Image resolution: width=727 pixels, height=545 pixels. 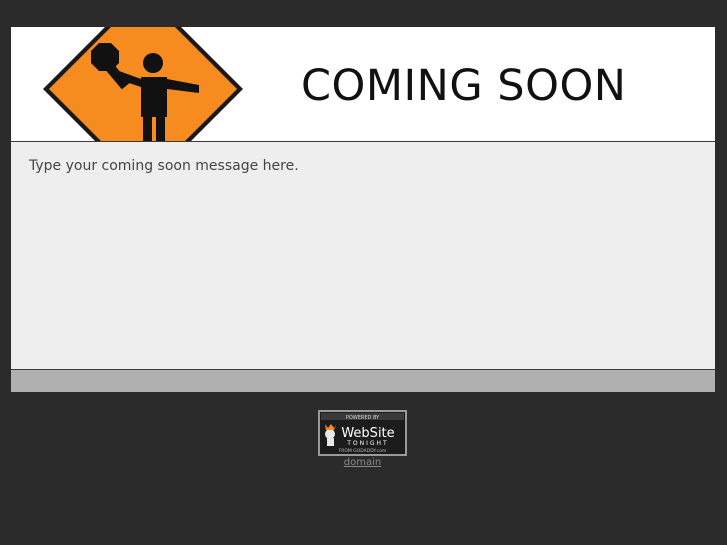 What do you see at coordinates (362, 462) in the screenshot?
I see `domain-link: domain` at bounding box center [362, 462].